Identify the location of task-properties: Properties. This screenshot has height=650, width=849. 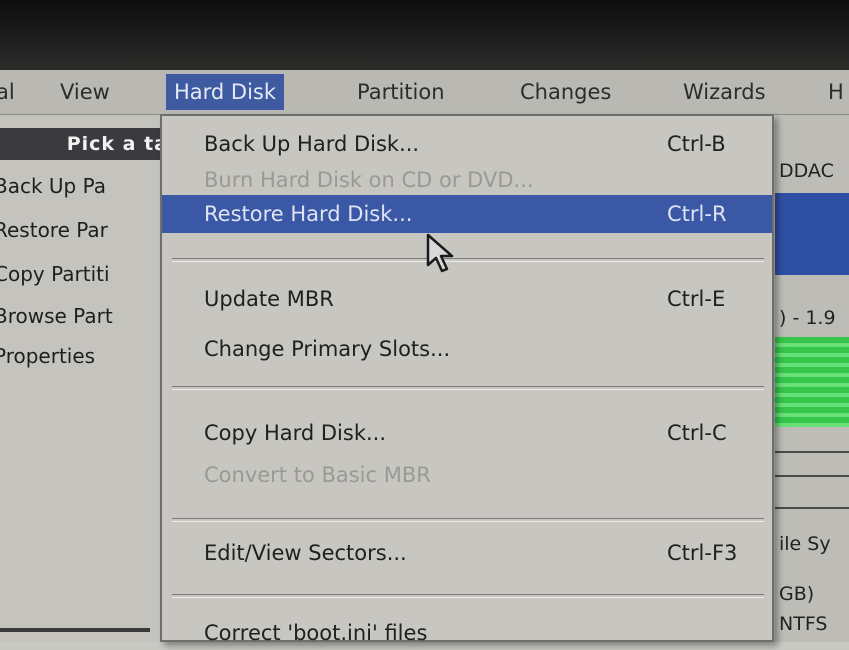
(84, 356).